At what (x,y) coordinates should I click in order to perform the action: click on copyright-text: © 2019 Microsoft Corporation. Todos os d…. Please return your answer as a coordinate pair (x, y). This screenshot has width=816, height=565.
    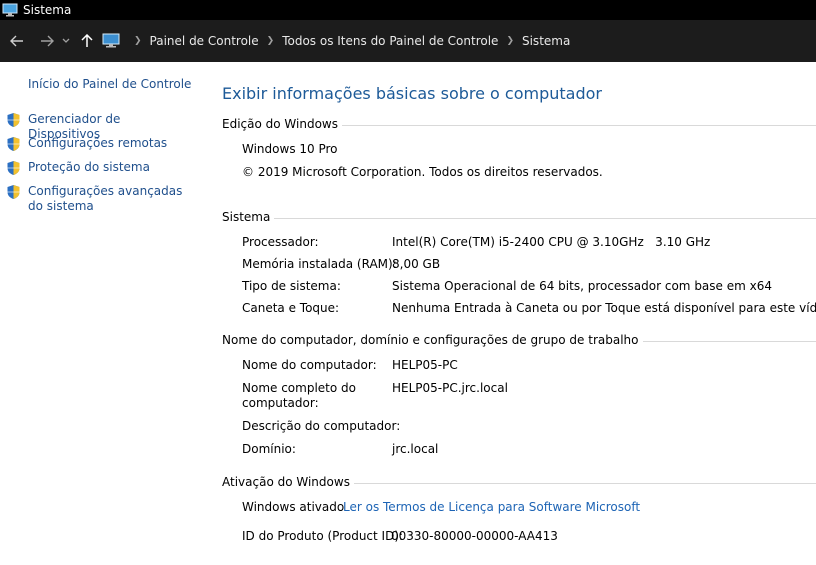
    Looking at the image, I should click on (422, 172).